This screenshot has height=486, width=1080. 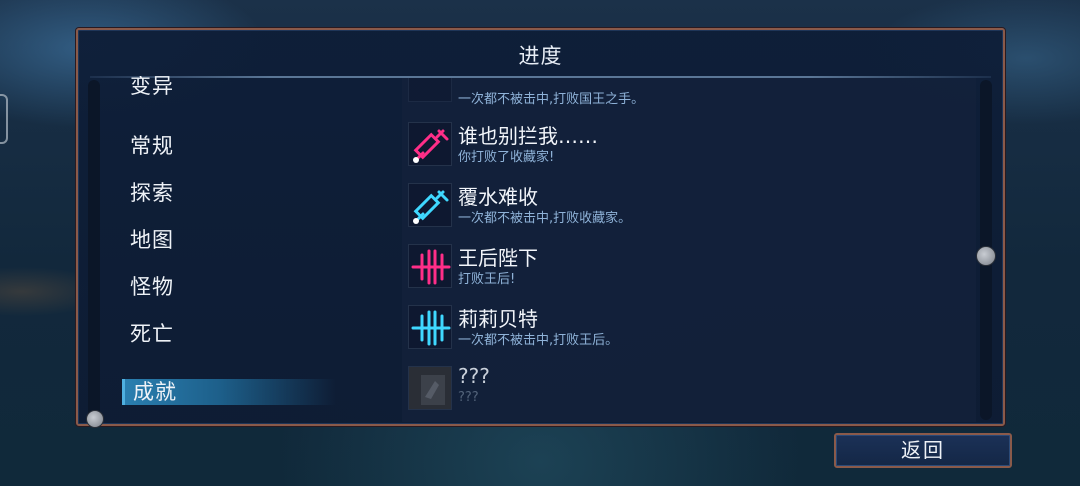 What do you see at coordinates (688, 392) in the screenshot?
I see `achievement-item: ??? ???` at bounding box center [688, 392].